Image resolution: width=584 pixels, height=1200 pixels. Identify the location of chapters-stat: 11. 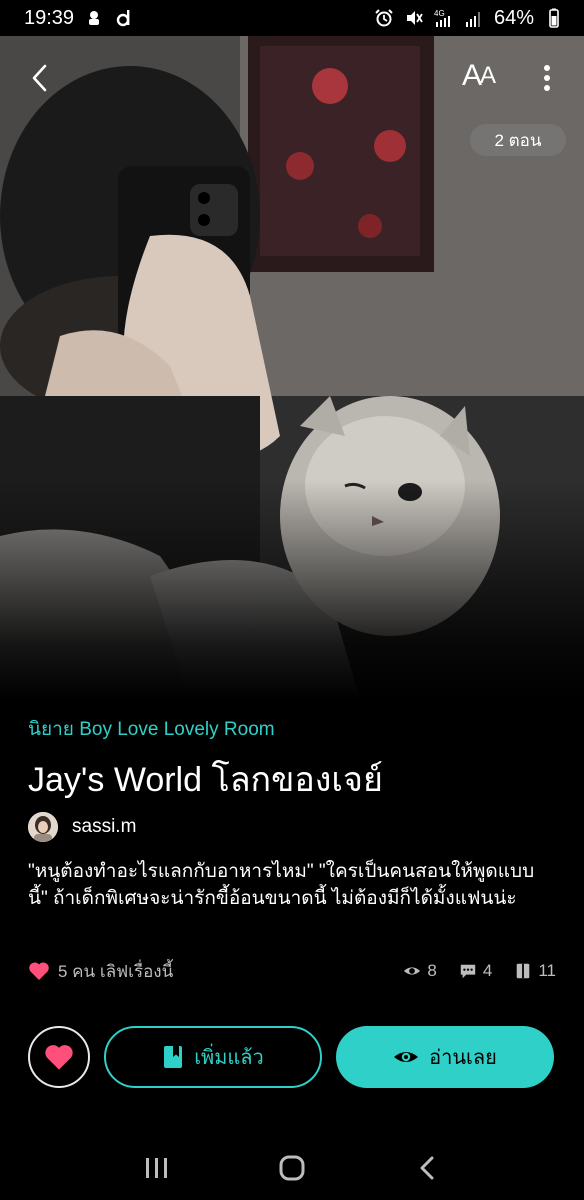
(535, 971).